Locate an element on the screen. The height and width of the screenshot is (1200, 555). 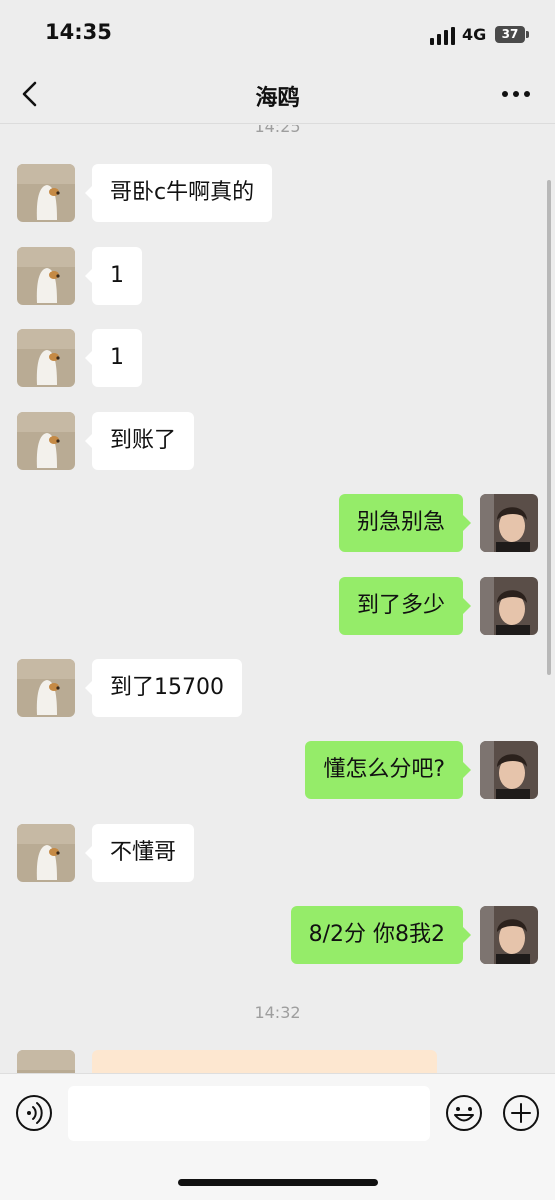
emoji-icon is located at coordinates (464, 1113).